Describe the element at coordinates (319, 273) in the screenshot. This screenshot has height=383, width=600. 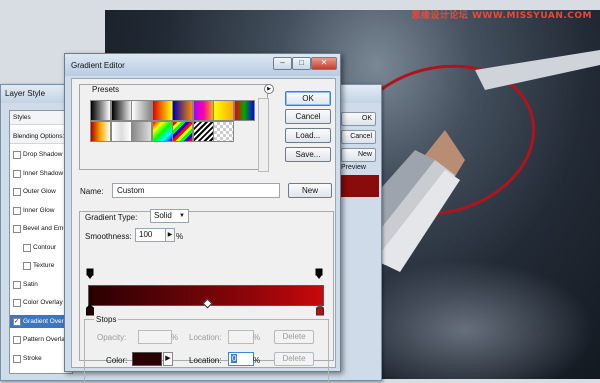
I see `opacity-stop-right` at that location.